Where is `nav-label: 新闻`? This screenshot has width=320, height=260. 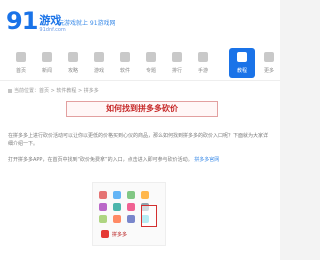
nav-label: 新闻 is located at coordinates (46, 71).